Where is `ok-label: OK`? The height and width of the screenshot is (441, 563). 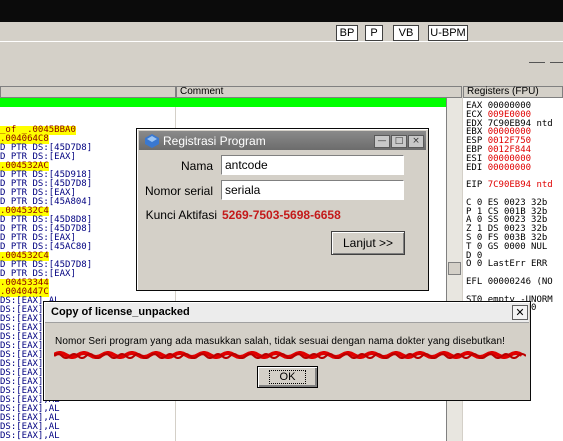 ok-label: OK is located at coordinates (287, 377).